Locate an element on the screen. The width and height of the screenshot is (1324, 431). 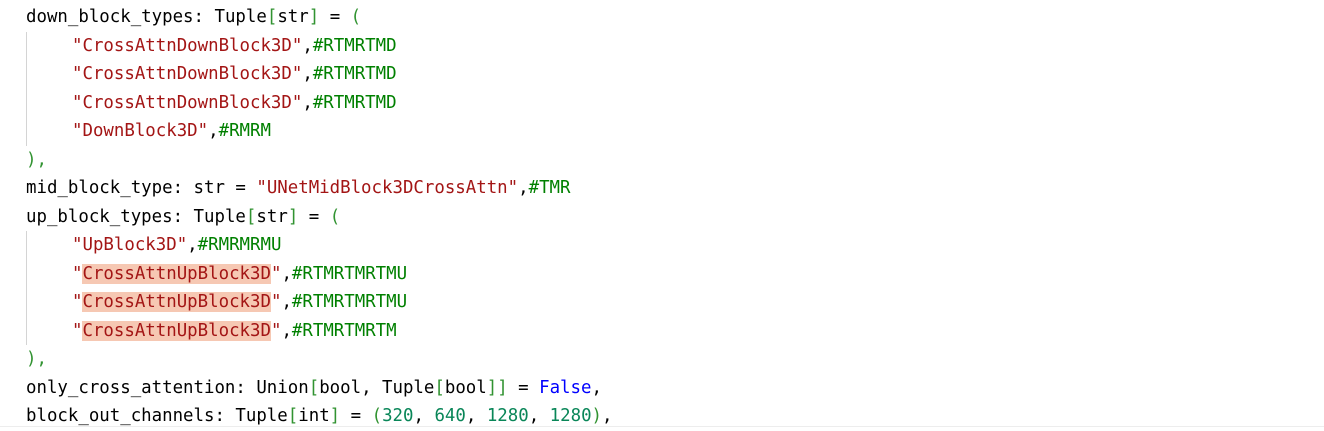
code-text: bool is located at coordinates (465, 387).